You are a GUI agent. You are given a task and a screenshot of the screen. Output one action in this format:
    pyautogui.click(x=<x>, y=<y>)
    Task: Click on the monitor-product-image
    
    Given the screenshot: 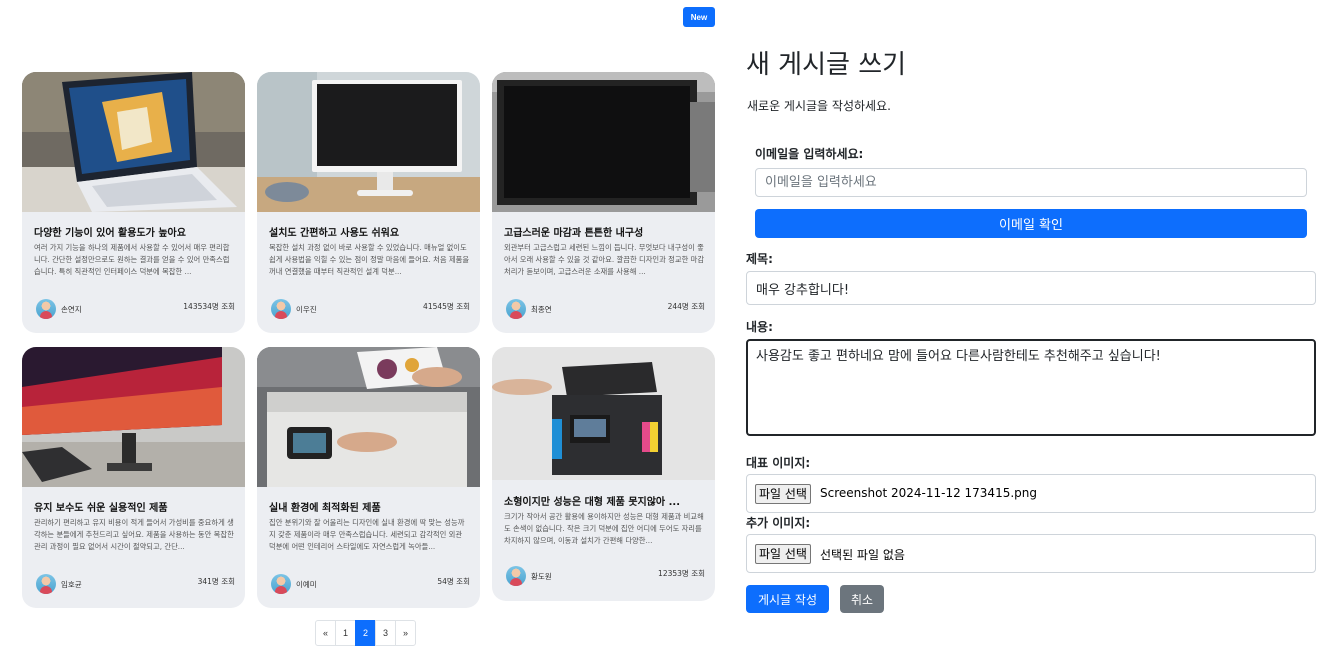 What is the action you would take?
    pyautogui.click(x=368, y=142)
    